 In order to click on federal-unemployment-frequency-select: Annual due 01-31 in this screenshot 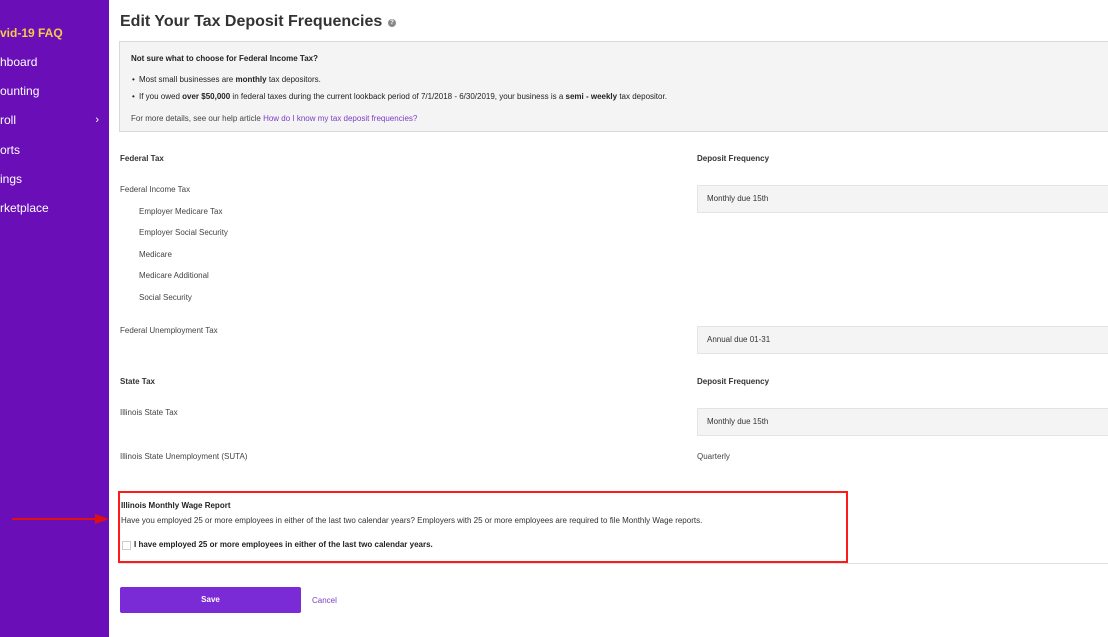, I will do `click(902, 340)`.